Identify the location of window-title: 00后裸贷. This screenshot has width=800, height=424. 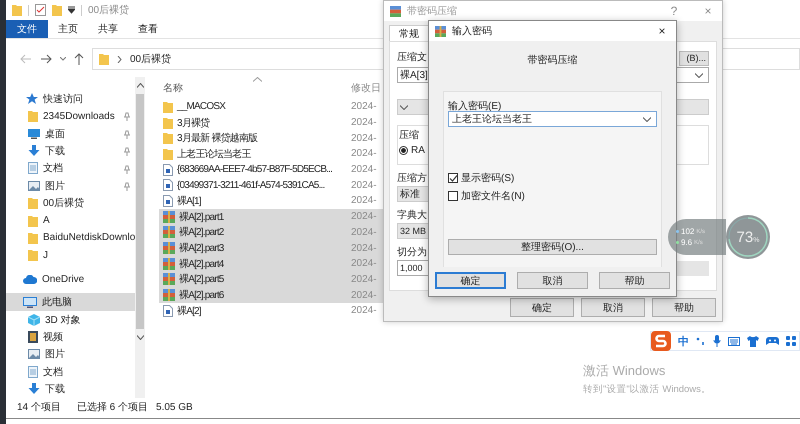
(109, 10).